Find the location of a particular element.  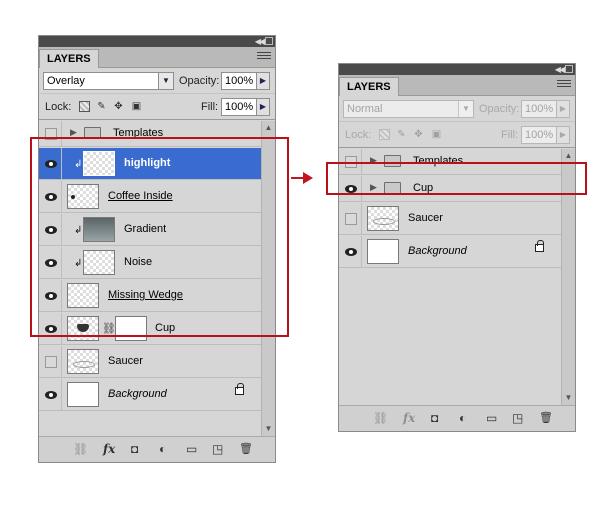

blend-opacity-row: Normal ▼ Opacity: 100% ▶ is located at coordinates (457, 109).